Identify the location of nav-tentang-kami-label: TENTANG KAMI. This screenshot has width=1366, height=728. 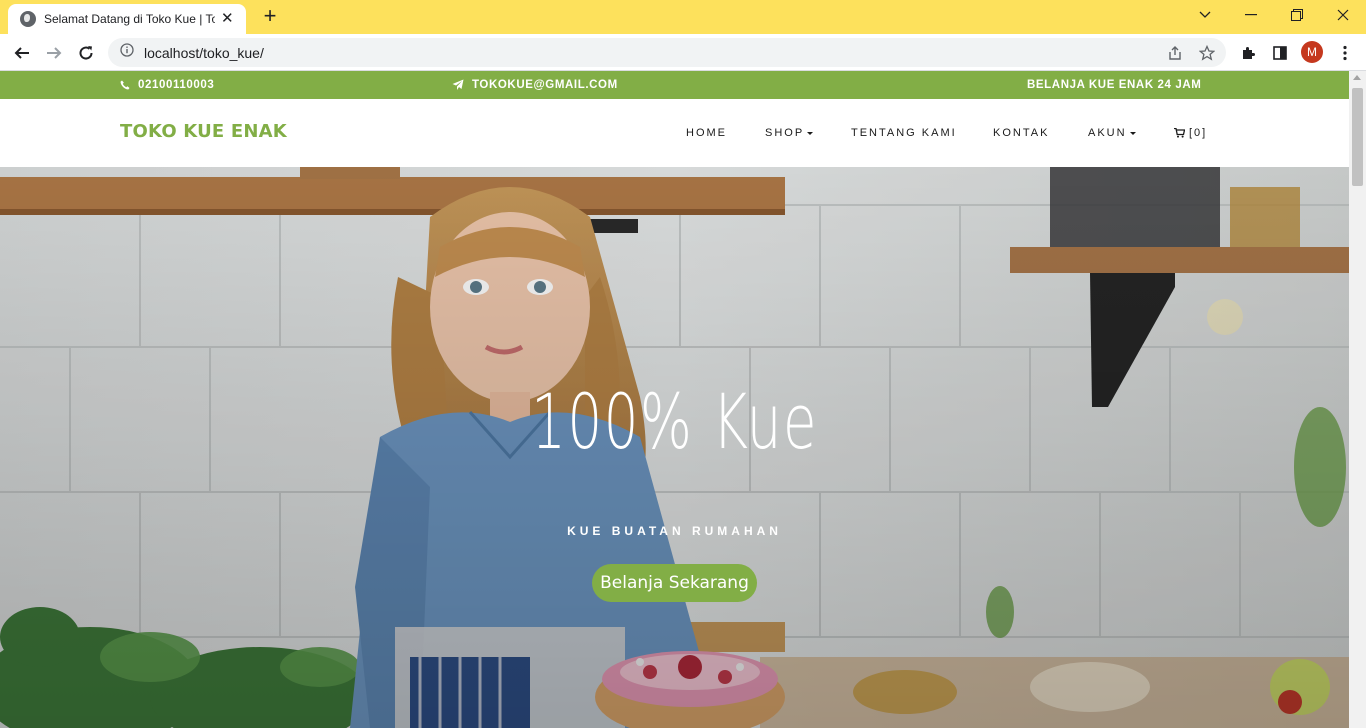
(904, 133).